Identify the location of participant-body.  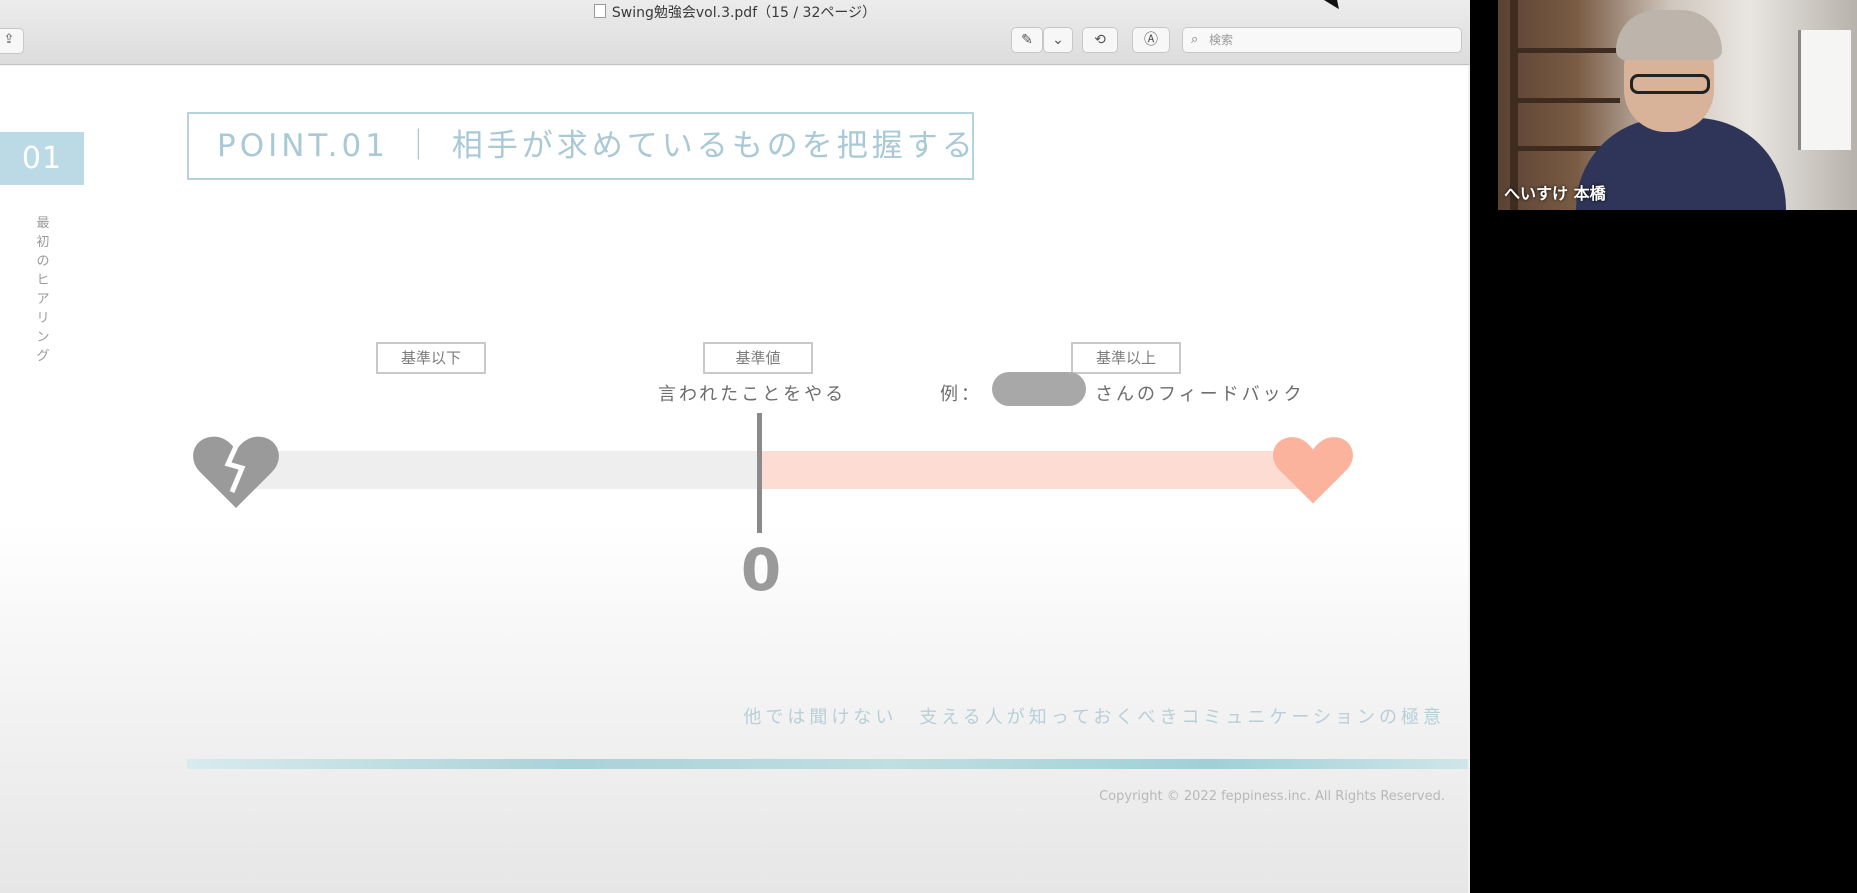
(1681, 164).